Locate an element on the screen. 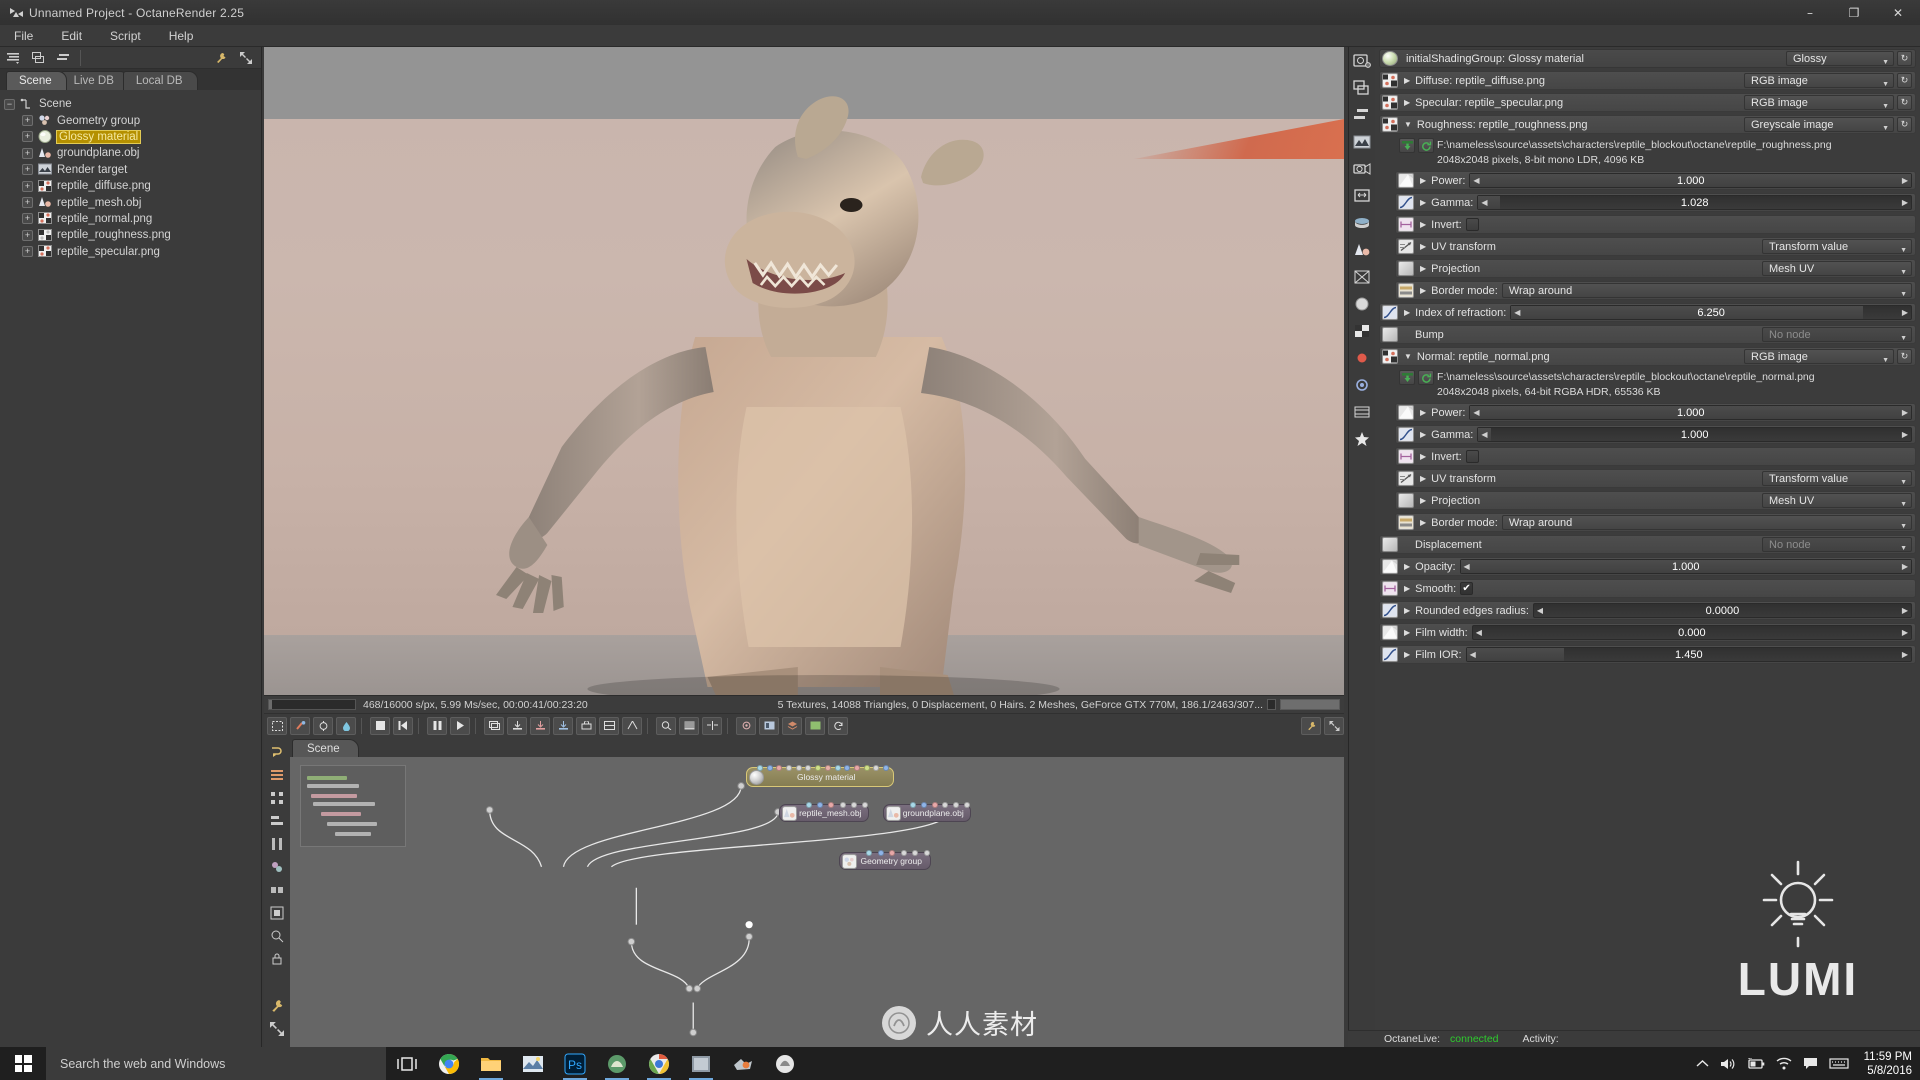 The image size is (1920, 1080). tab-scene: Scene is located at coordinates (36, 80).